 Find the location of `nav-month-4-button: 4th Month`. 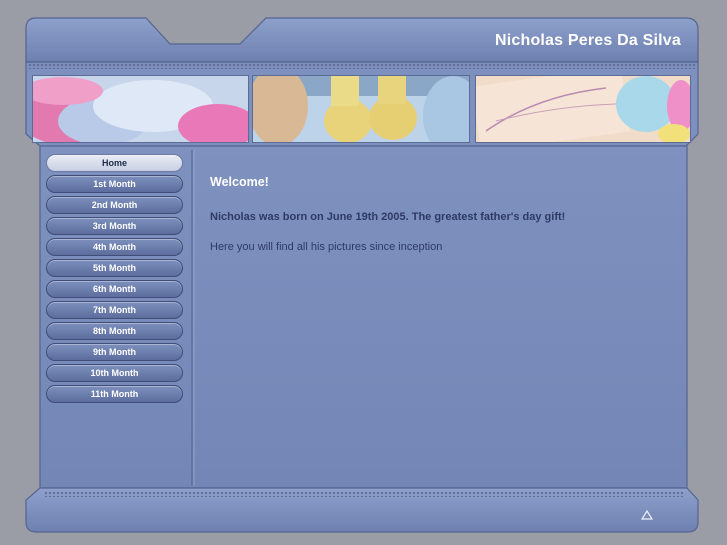

nav-month-4-button: 4th Month is located at coordinates (114, 247).